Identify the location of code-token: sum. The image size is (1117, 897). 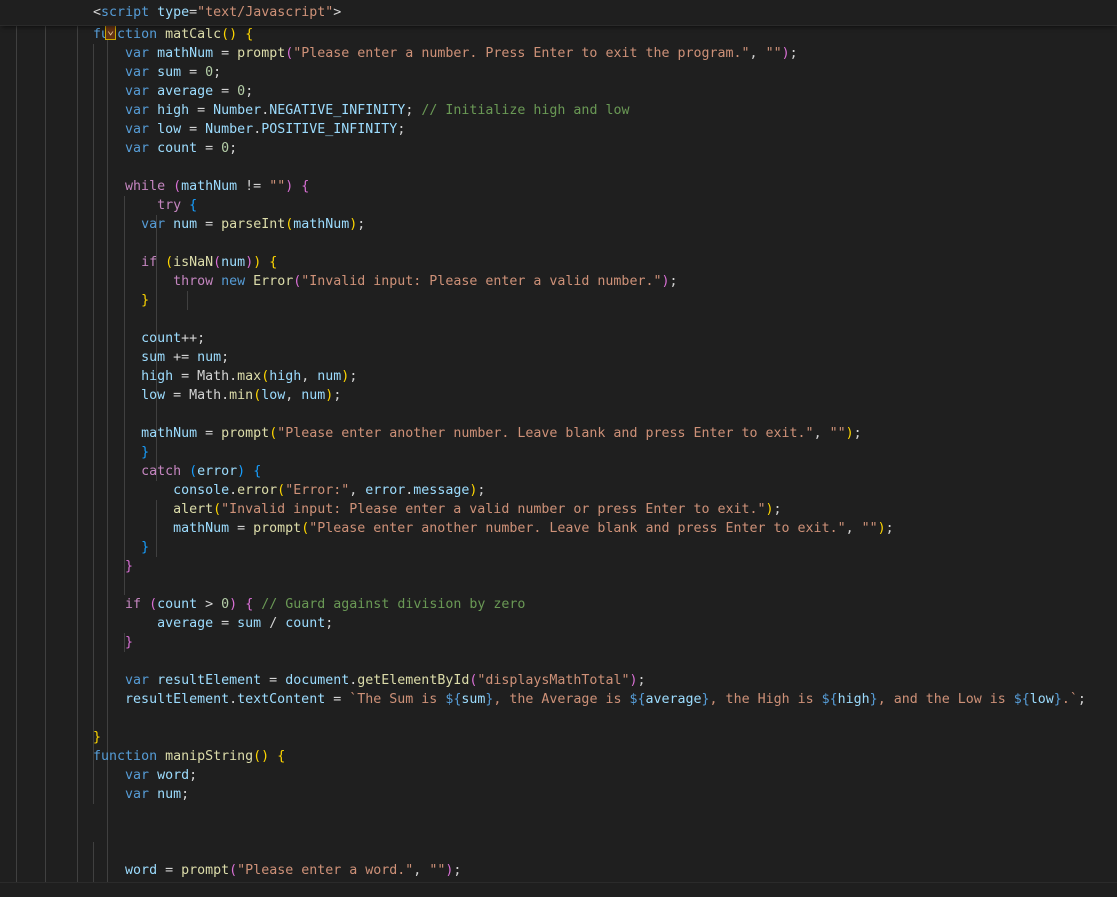
(249, 623).